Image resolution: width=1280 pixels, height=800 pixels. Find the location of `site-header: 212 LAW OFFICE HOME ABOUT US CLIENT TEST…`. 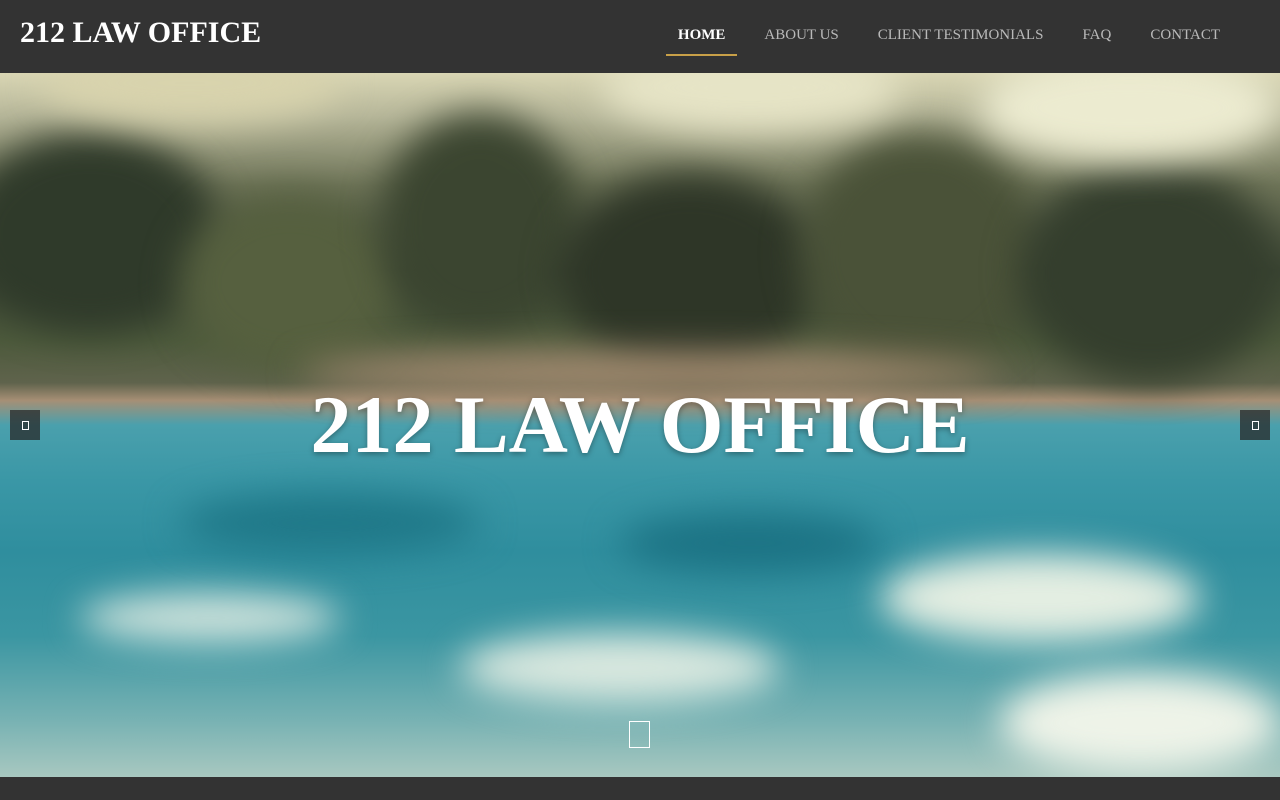

site-header: 212 LAW OFFICE HOME ABOUT US CLIENT TEST… is located at coordinates (640, 36).